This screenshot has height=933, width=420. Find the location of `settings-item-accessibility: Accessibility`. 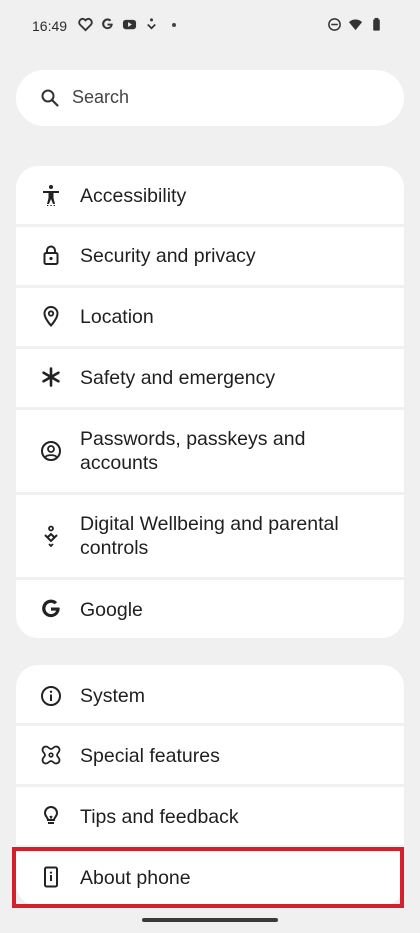

settings-item-accessibility: Accessibility is located at coordinates (210, 195).